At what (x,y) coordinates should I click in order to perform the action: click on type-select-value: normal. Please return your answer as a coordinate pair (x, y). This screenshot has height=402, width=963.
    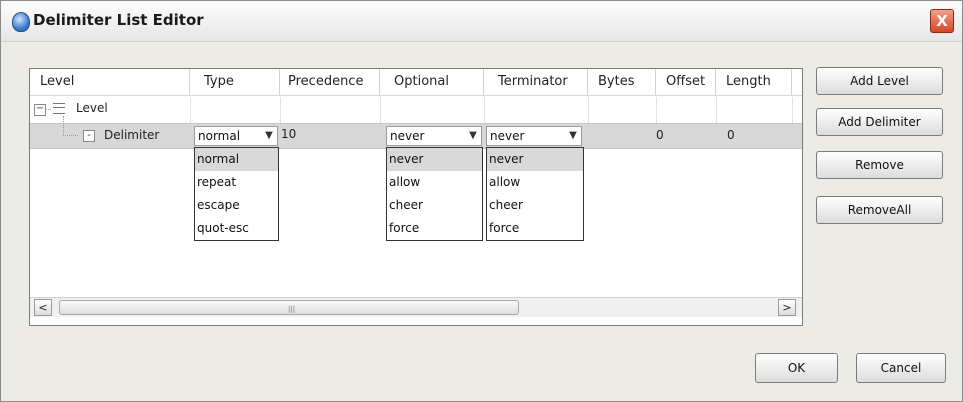
    Looking at the image, I should click on (219, 136).